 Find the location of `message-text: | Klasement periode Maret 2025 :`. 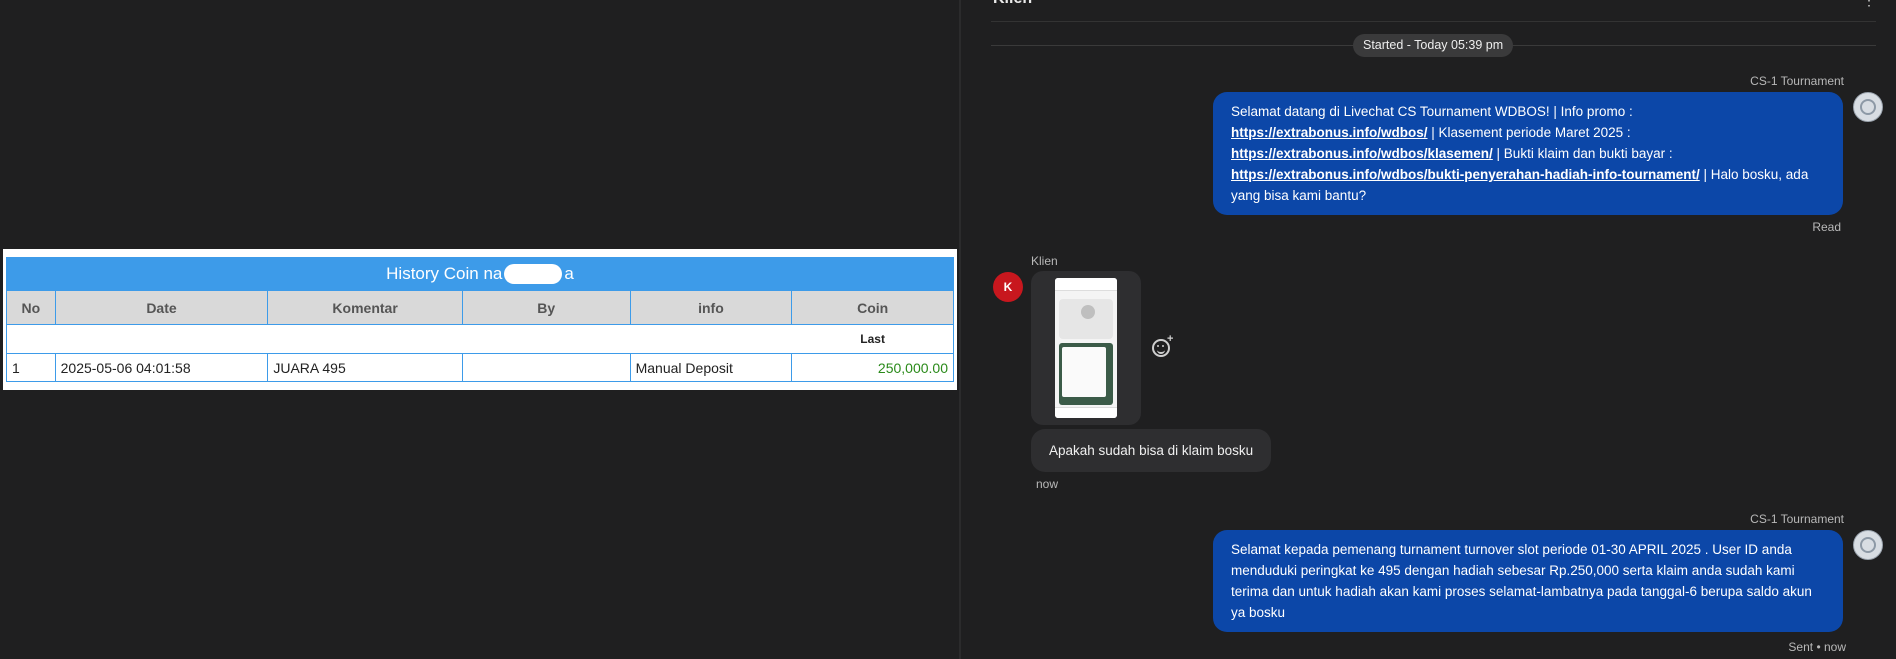

message-text: | Klasement periode Maret 2025 : is located at coordinates (1529, 132).